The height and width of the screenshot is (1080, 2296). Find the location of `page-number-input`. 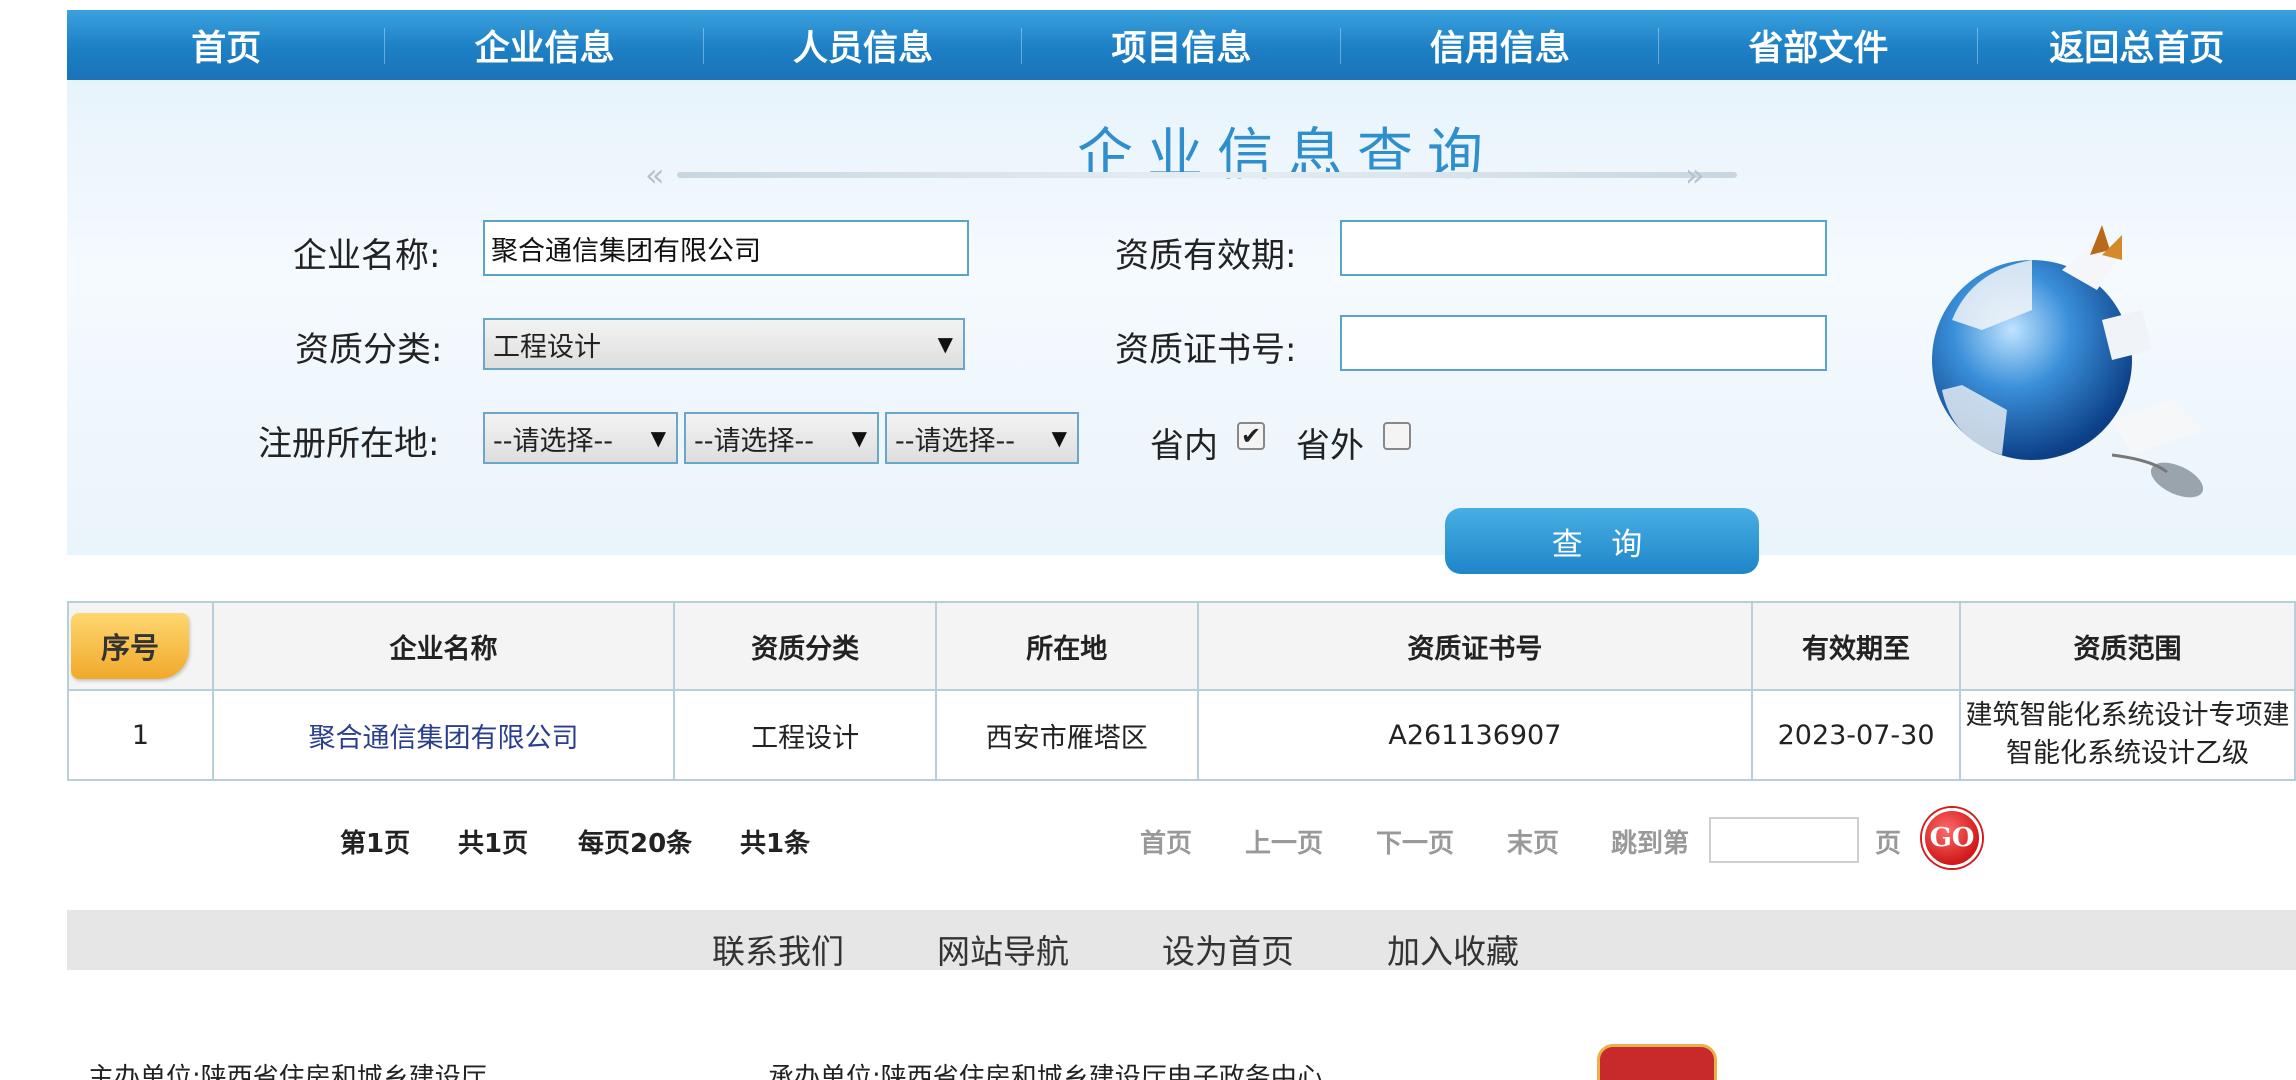

page-number-input is located at coordinates (1784, 840).